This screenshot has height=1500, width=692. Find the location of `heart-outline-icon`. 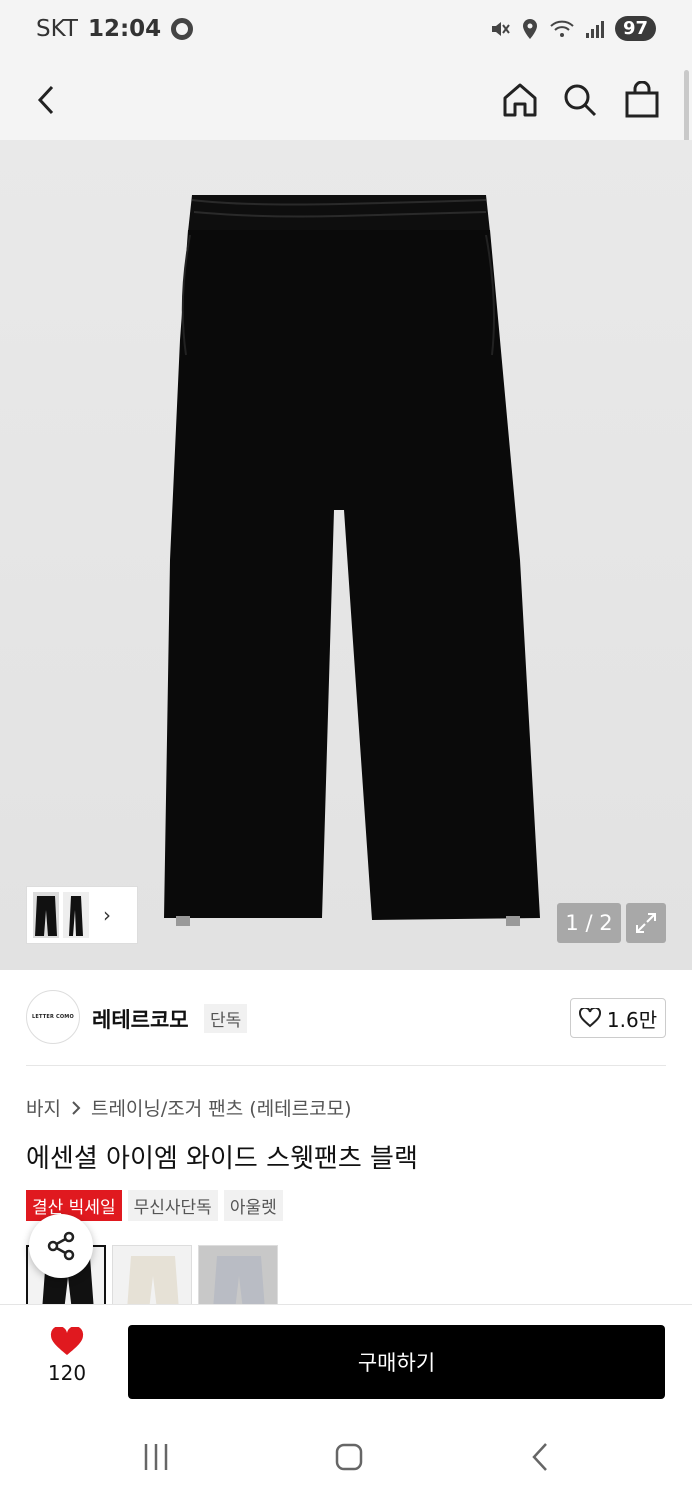

heart-outline-icon is located at coordinates (589, 1018).